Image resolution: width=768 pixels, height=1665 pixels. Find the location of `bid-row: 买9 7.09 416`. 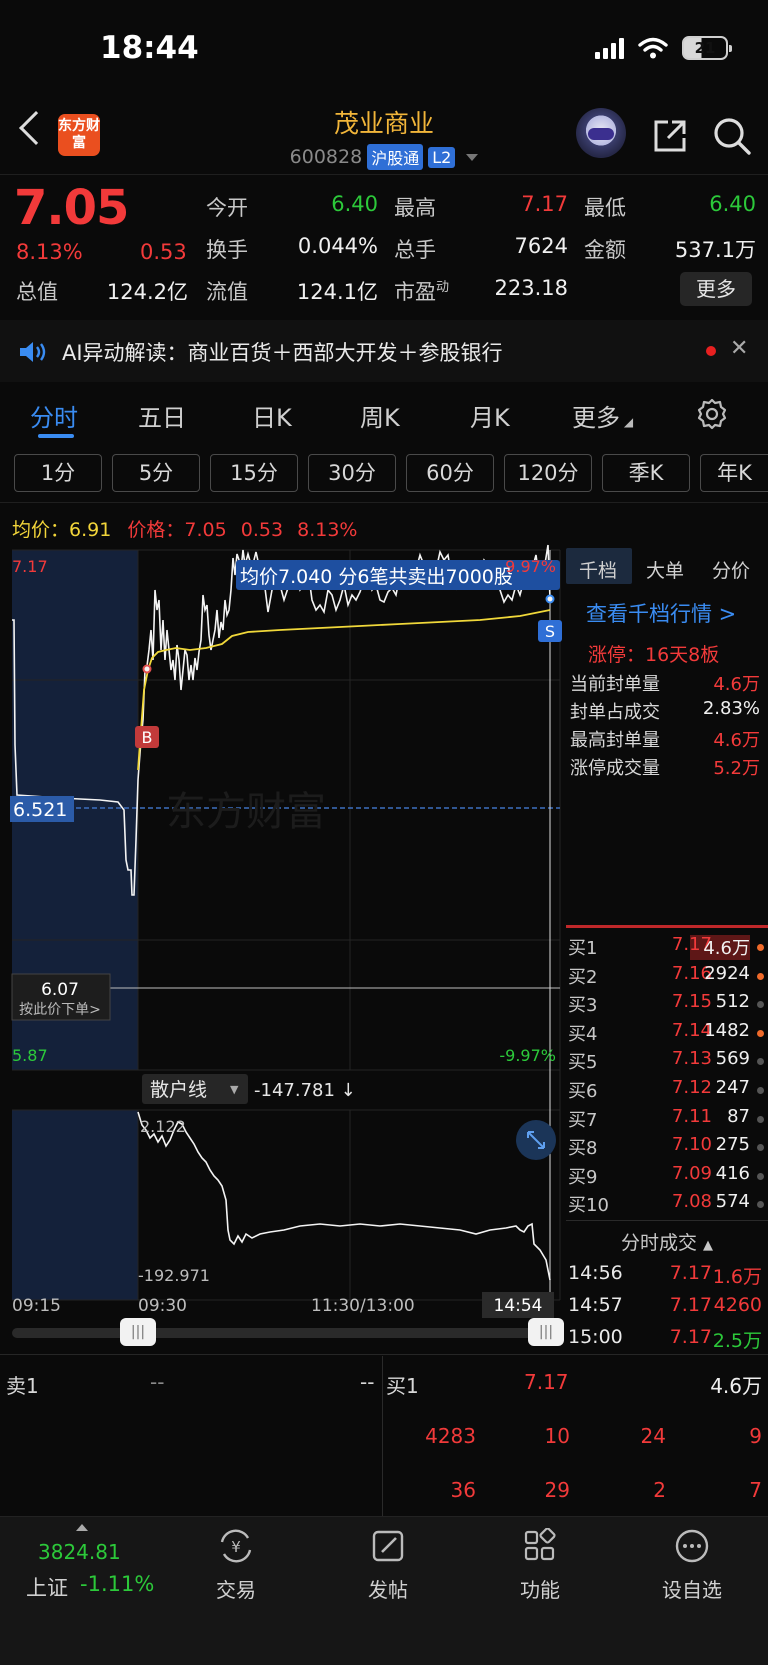

bid-row: 买9 7.09 416 is located at coordinates (667, 1177).